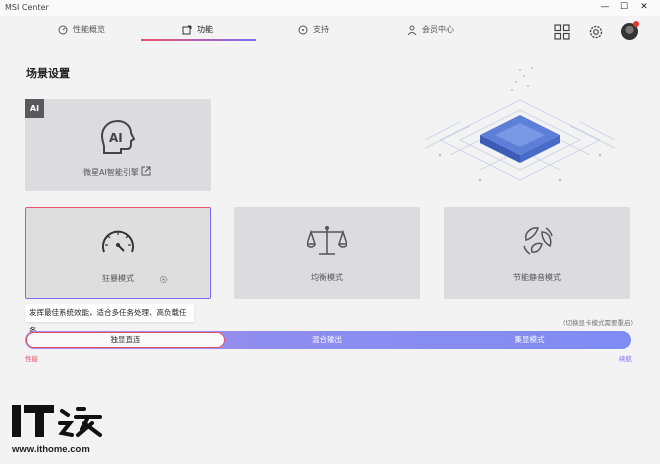 The image size is (660, 464). I want to click on tab-label: 会员中心, so click(438, 29).